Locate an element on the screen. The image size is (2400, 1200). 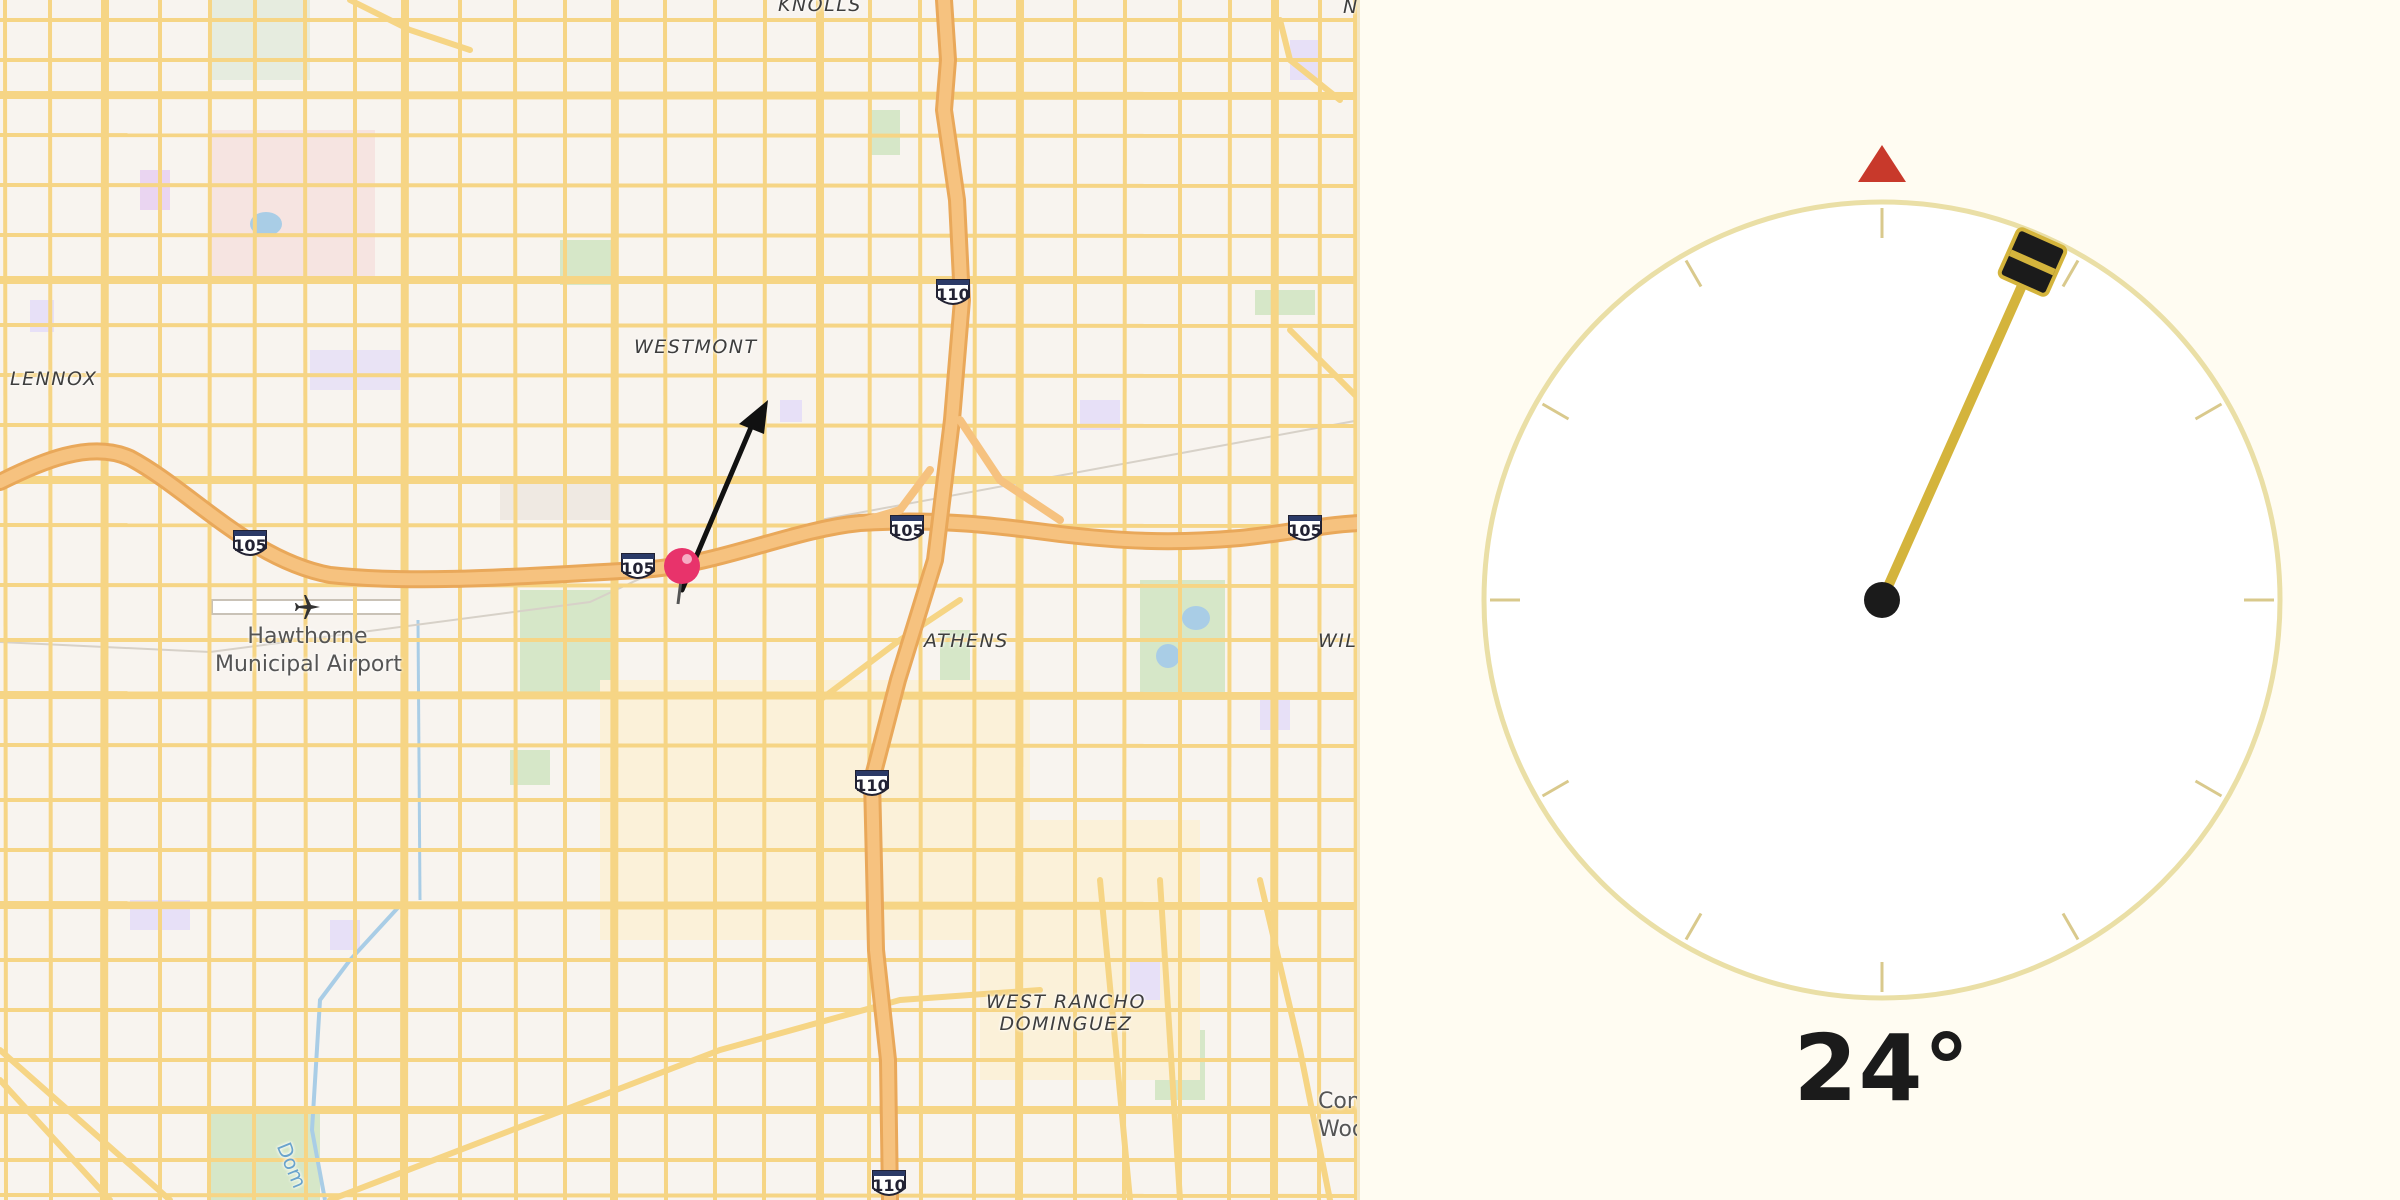
place-label-n: N is located at coordinates (1351, 9).